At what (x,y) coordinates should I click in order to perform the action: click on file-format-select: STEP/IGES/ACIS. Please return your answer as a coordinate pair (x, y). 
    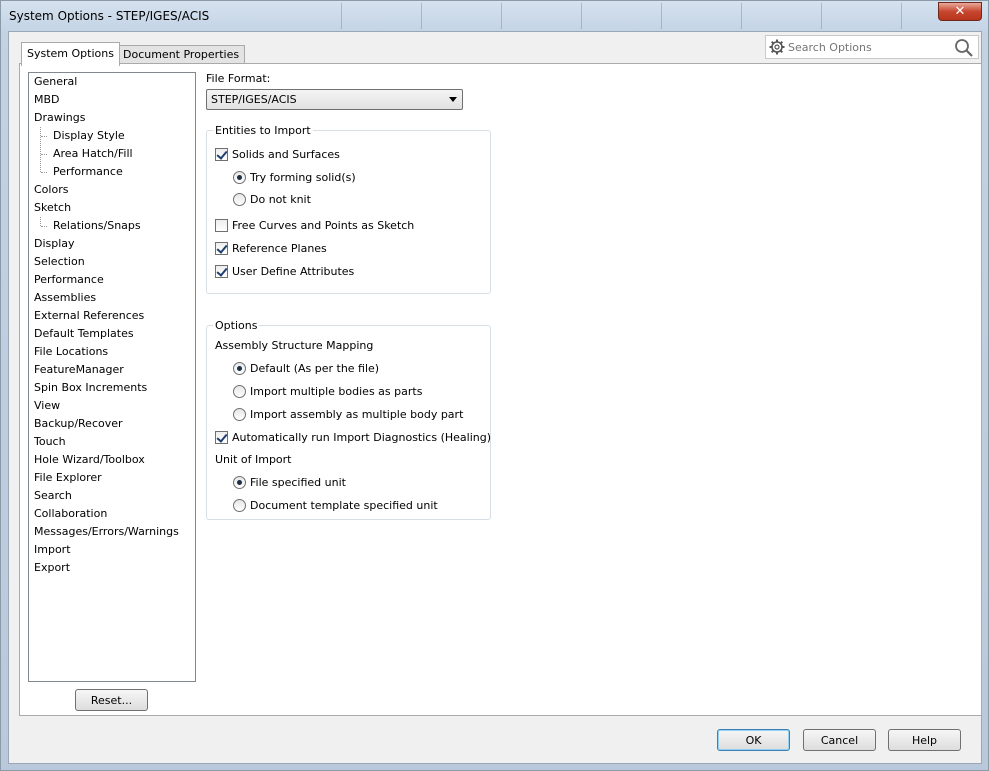
    Looking at the image, I should click on (334, 99).